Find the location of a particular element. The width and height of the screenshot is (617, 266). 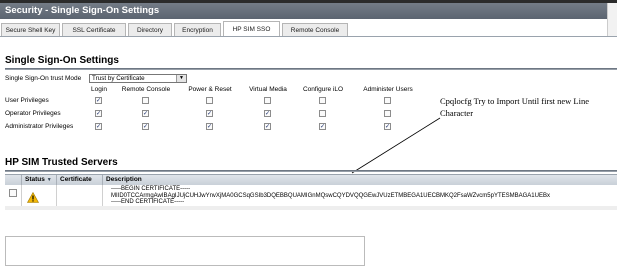

status-column-header: Status ▼ is located at coordinates (39, 180).